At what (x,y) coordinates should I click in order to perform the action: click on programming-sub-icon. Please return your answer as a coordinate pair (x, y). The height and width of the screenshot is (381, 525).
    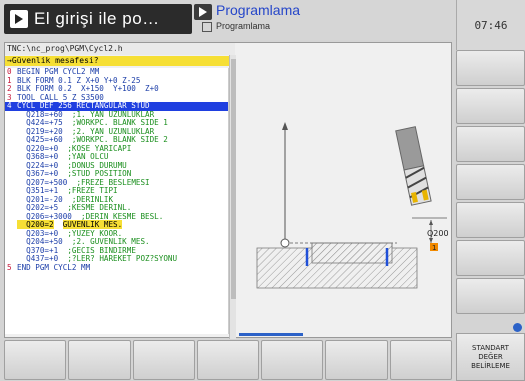
    Looking at the image, I should click on (207, 27).